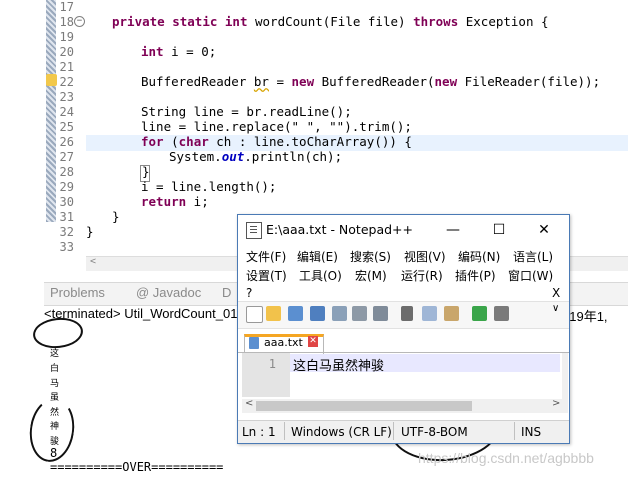  Describe the element at coordinates (339, 313) in the screenshot. I see `close-file-icon` at that location.